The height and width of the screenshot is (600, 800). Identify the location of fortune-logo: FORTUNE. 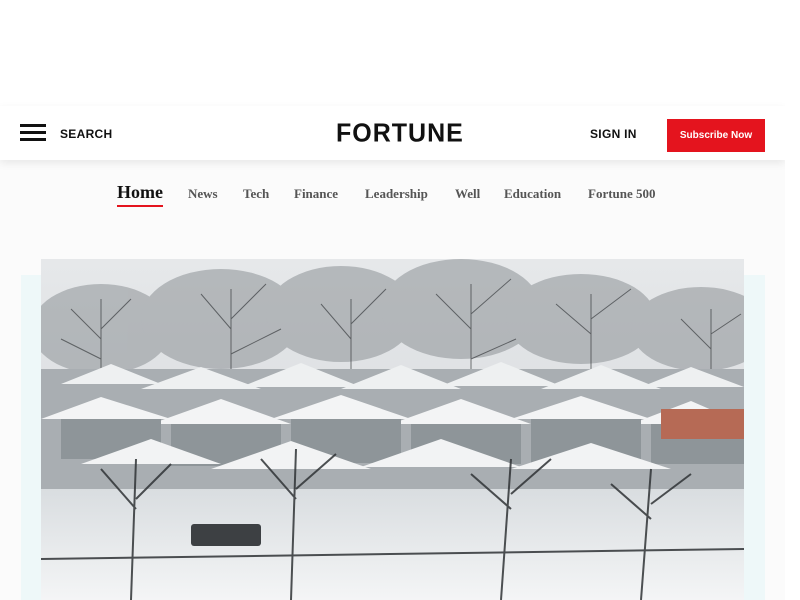
(399, 133).